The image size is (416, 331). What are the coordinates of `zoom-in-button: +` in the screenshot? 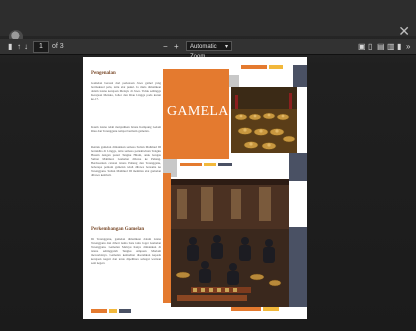 It's located at (176, 46).